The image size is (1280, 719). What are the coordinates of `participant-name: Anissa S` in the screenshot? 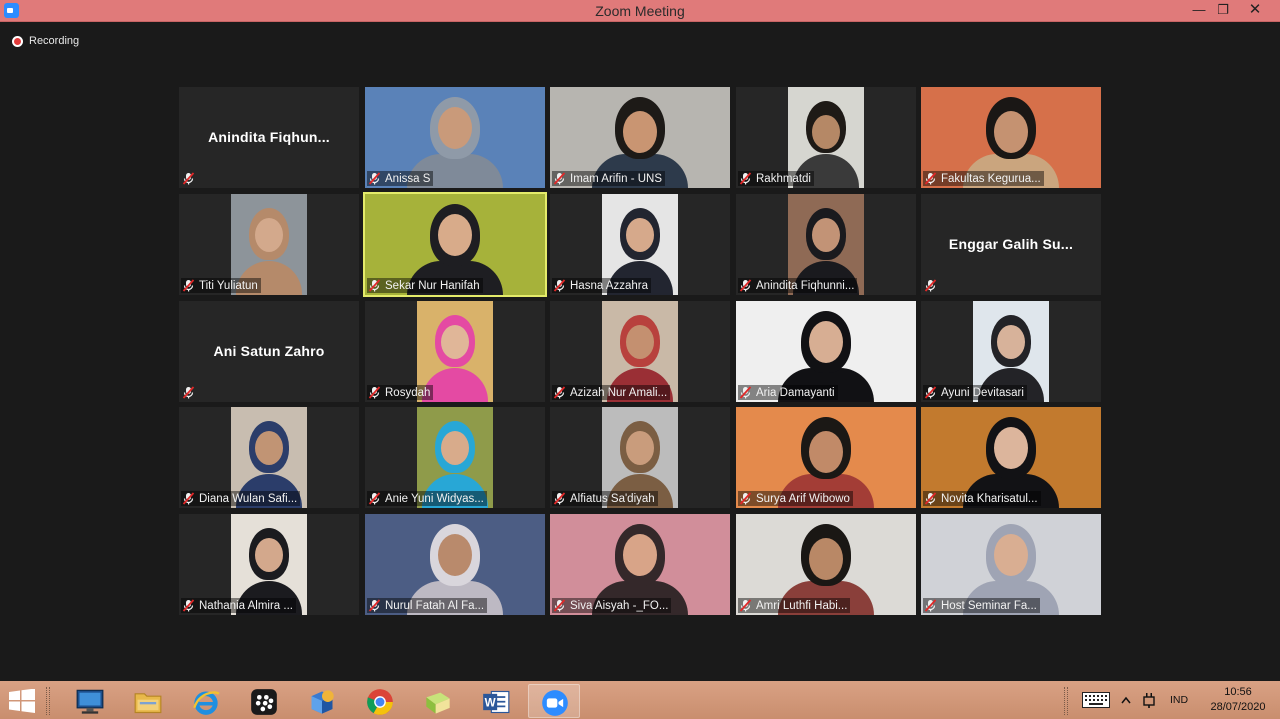 It's located at (408, 178).